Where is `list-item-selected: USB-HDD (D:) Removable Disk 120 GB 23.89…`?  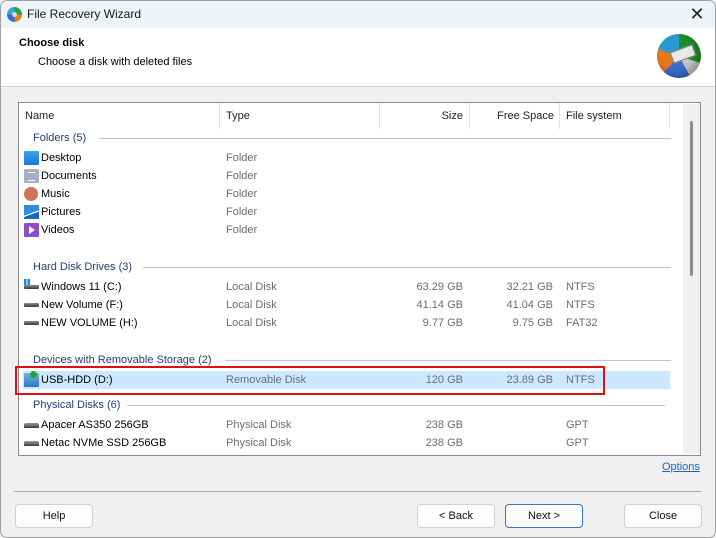 list-item-selected: USB-HDD (D:) Removable Disk 120 GB 23.89… is located at coordinates (346, 380).